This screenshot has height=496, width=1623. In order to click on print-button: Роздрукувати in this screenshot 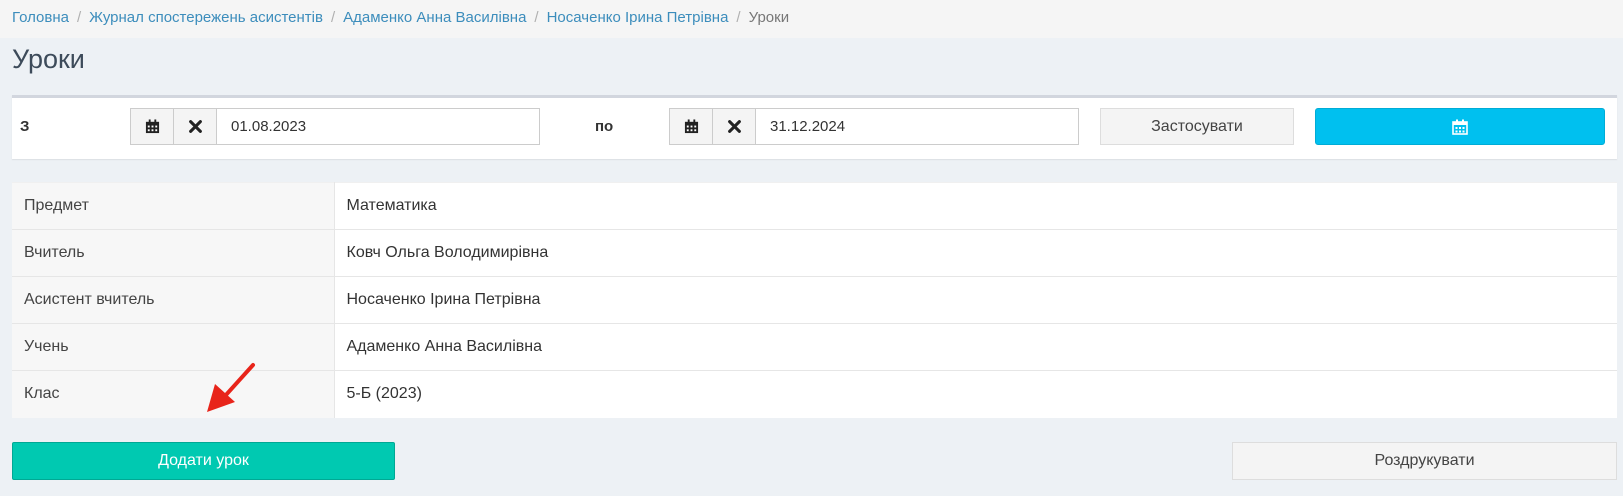, I will do `click(1424, 461)`.